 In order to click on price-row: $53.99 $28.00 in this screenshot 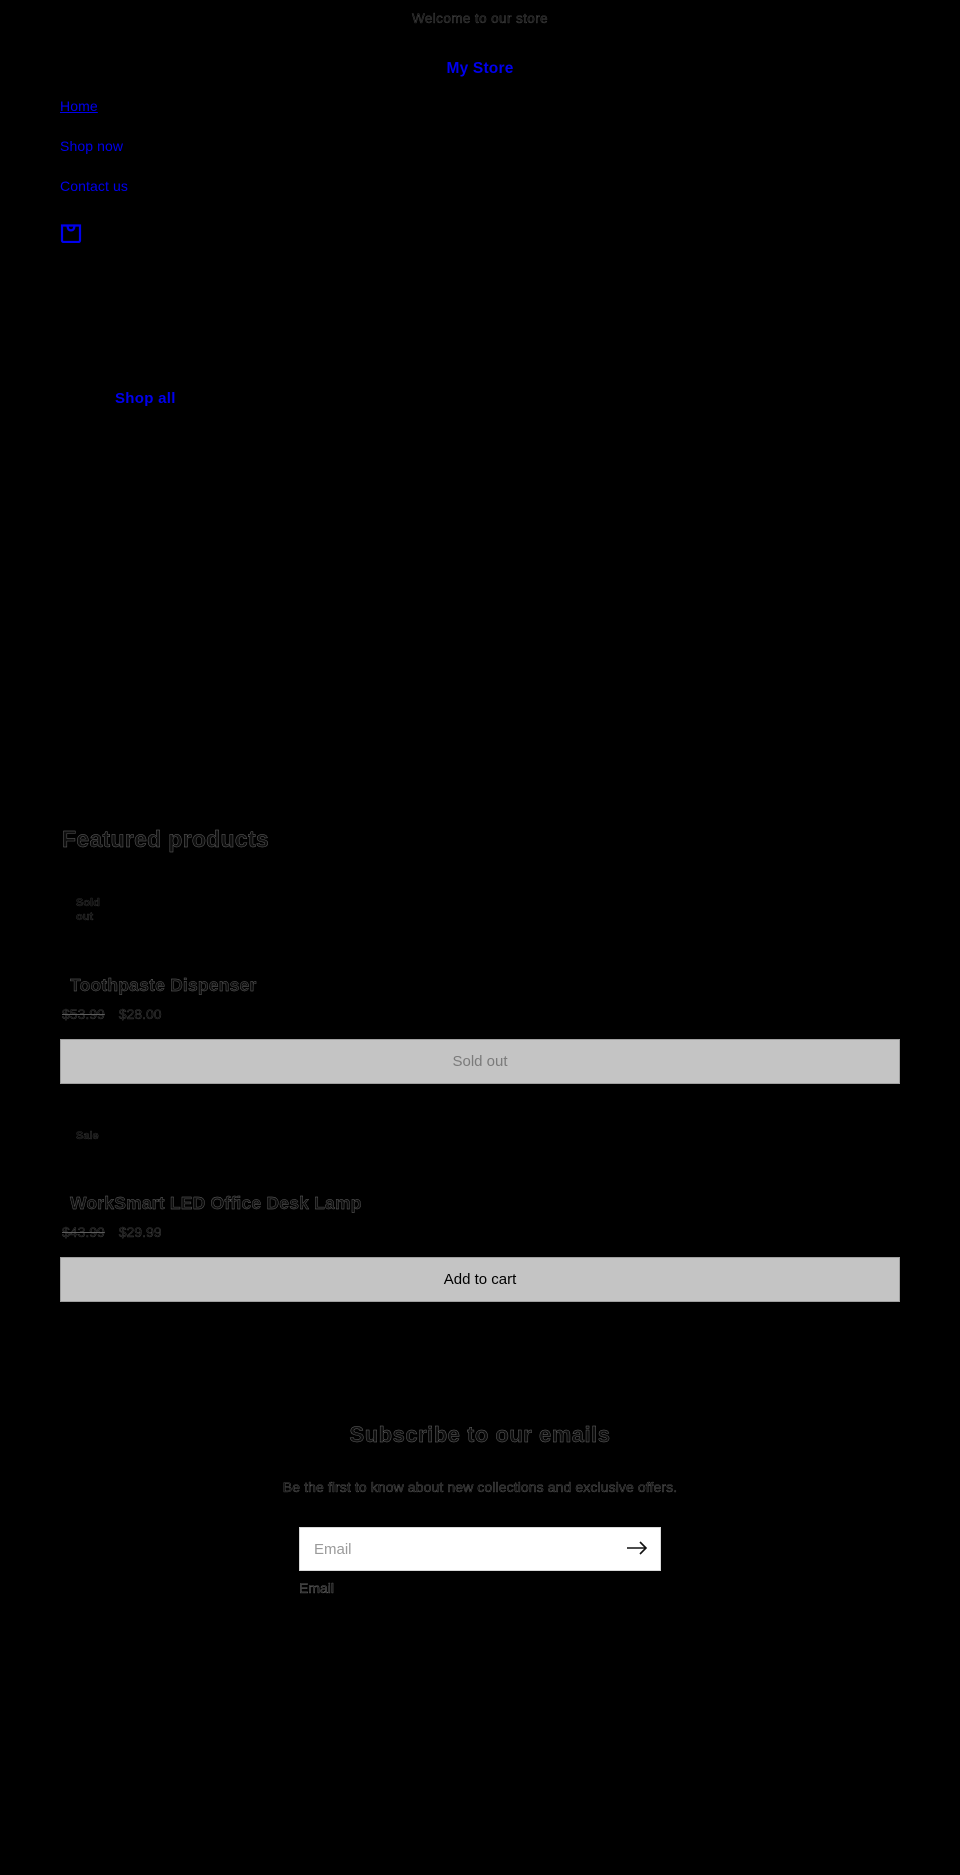, I will do `click(480, 1013)`.